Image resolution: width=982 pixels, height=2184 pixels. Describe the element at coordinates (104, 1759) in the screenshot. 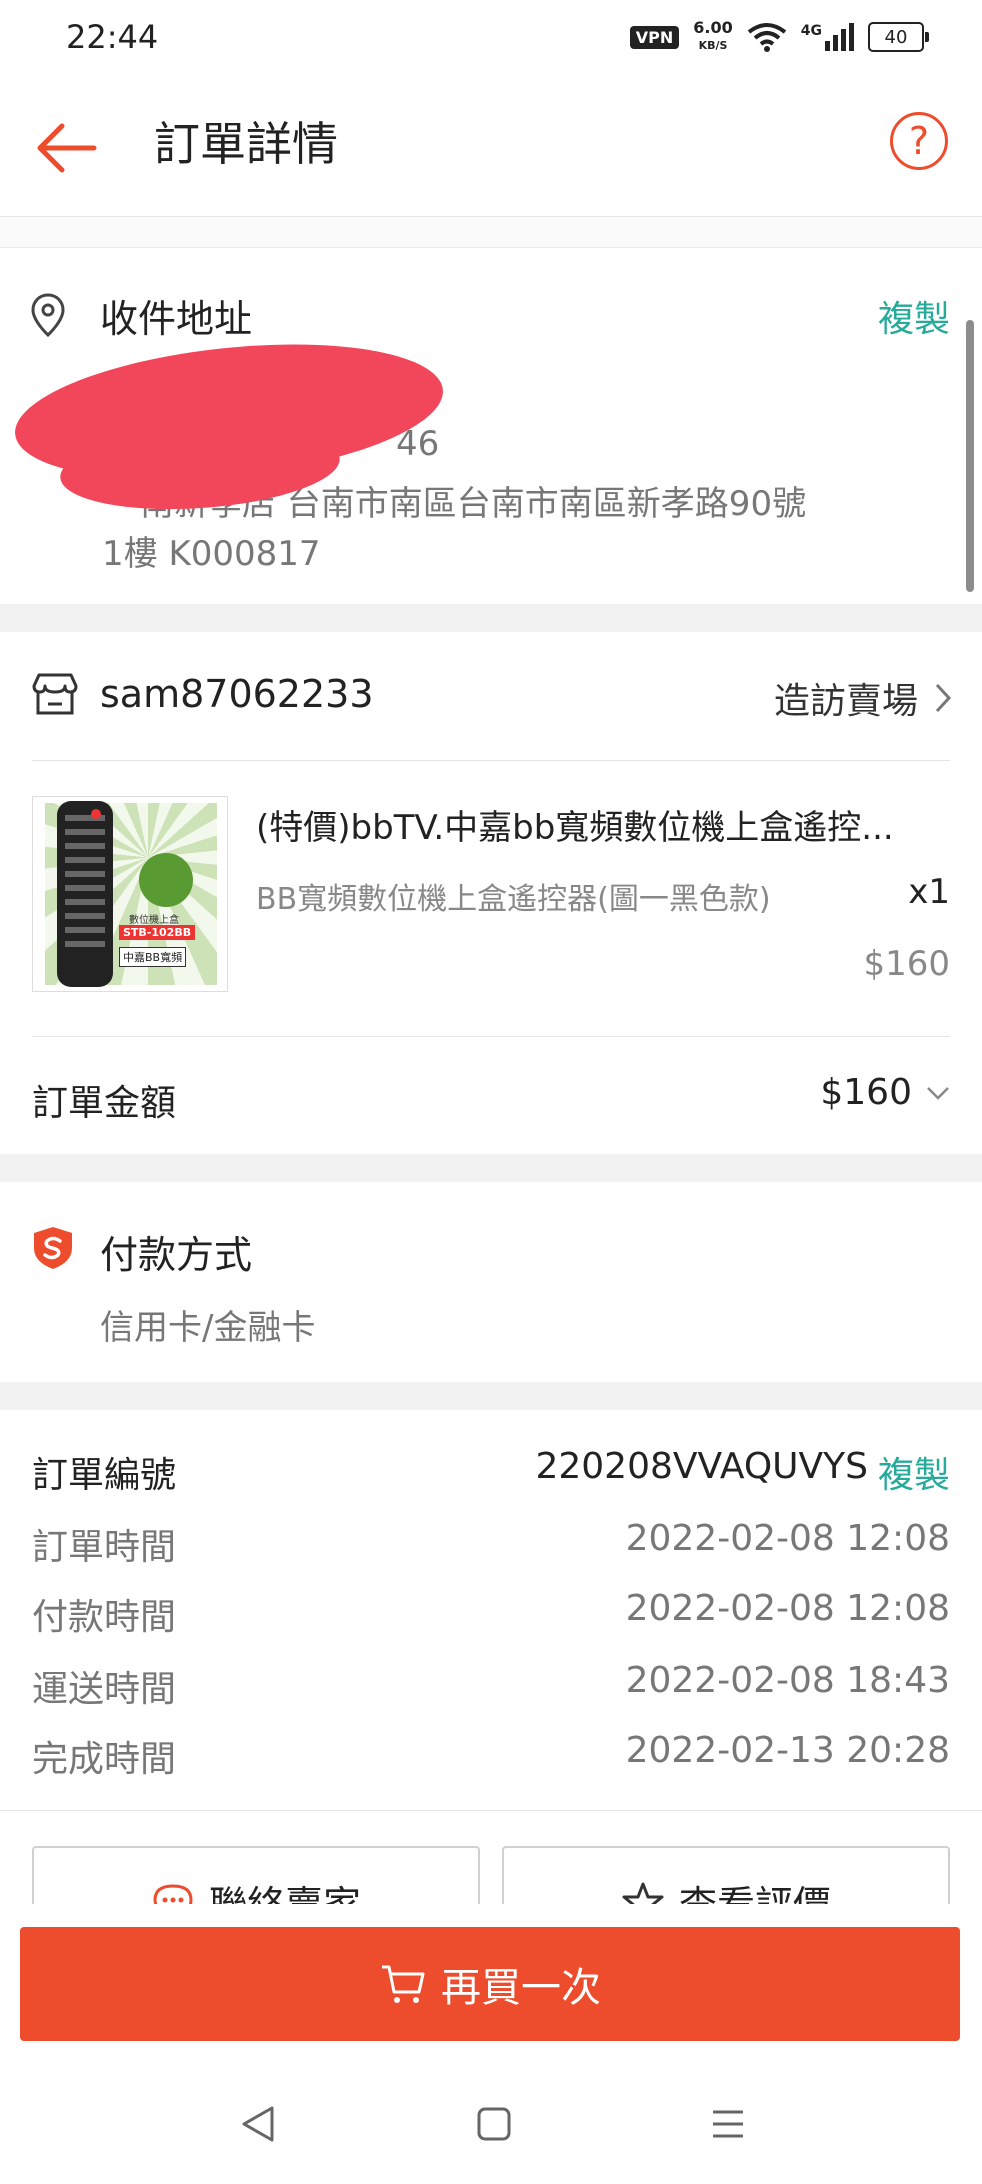

I see `completion-time-label: 完成時間` at that location.